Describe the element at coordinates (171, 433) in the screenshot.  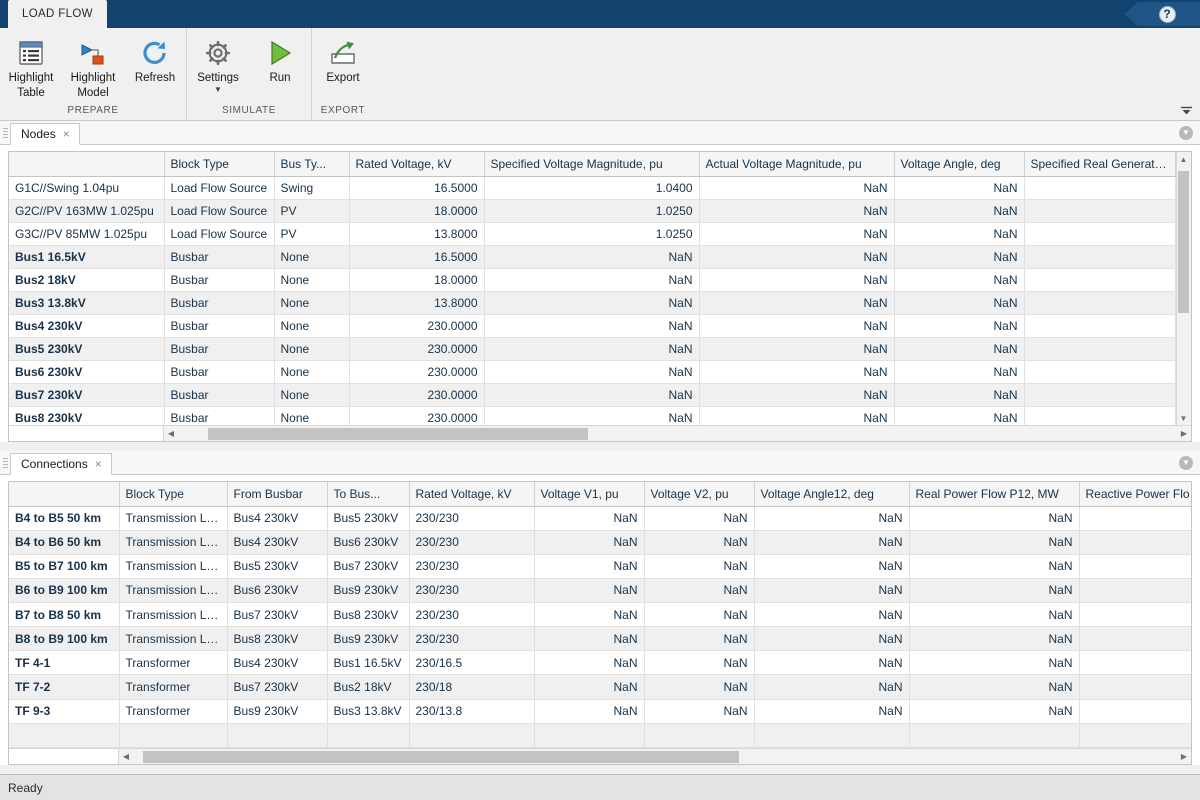
I see `scroll-left-icon: ◀` at that location.